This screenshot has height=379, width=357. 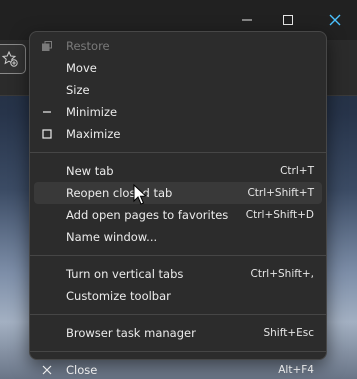 I want to click on menu-item-shortcut: Shift+Esc, so click(x=288, y=333).